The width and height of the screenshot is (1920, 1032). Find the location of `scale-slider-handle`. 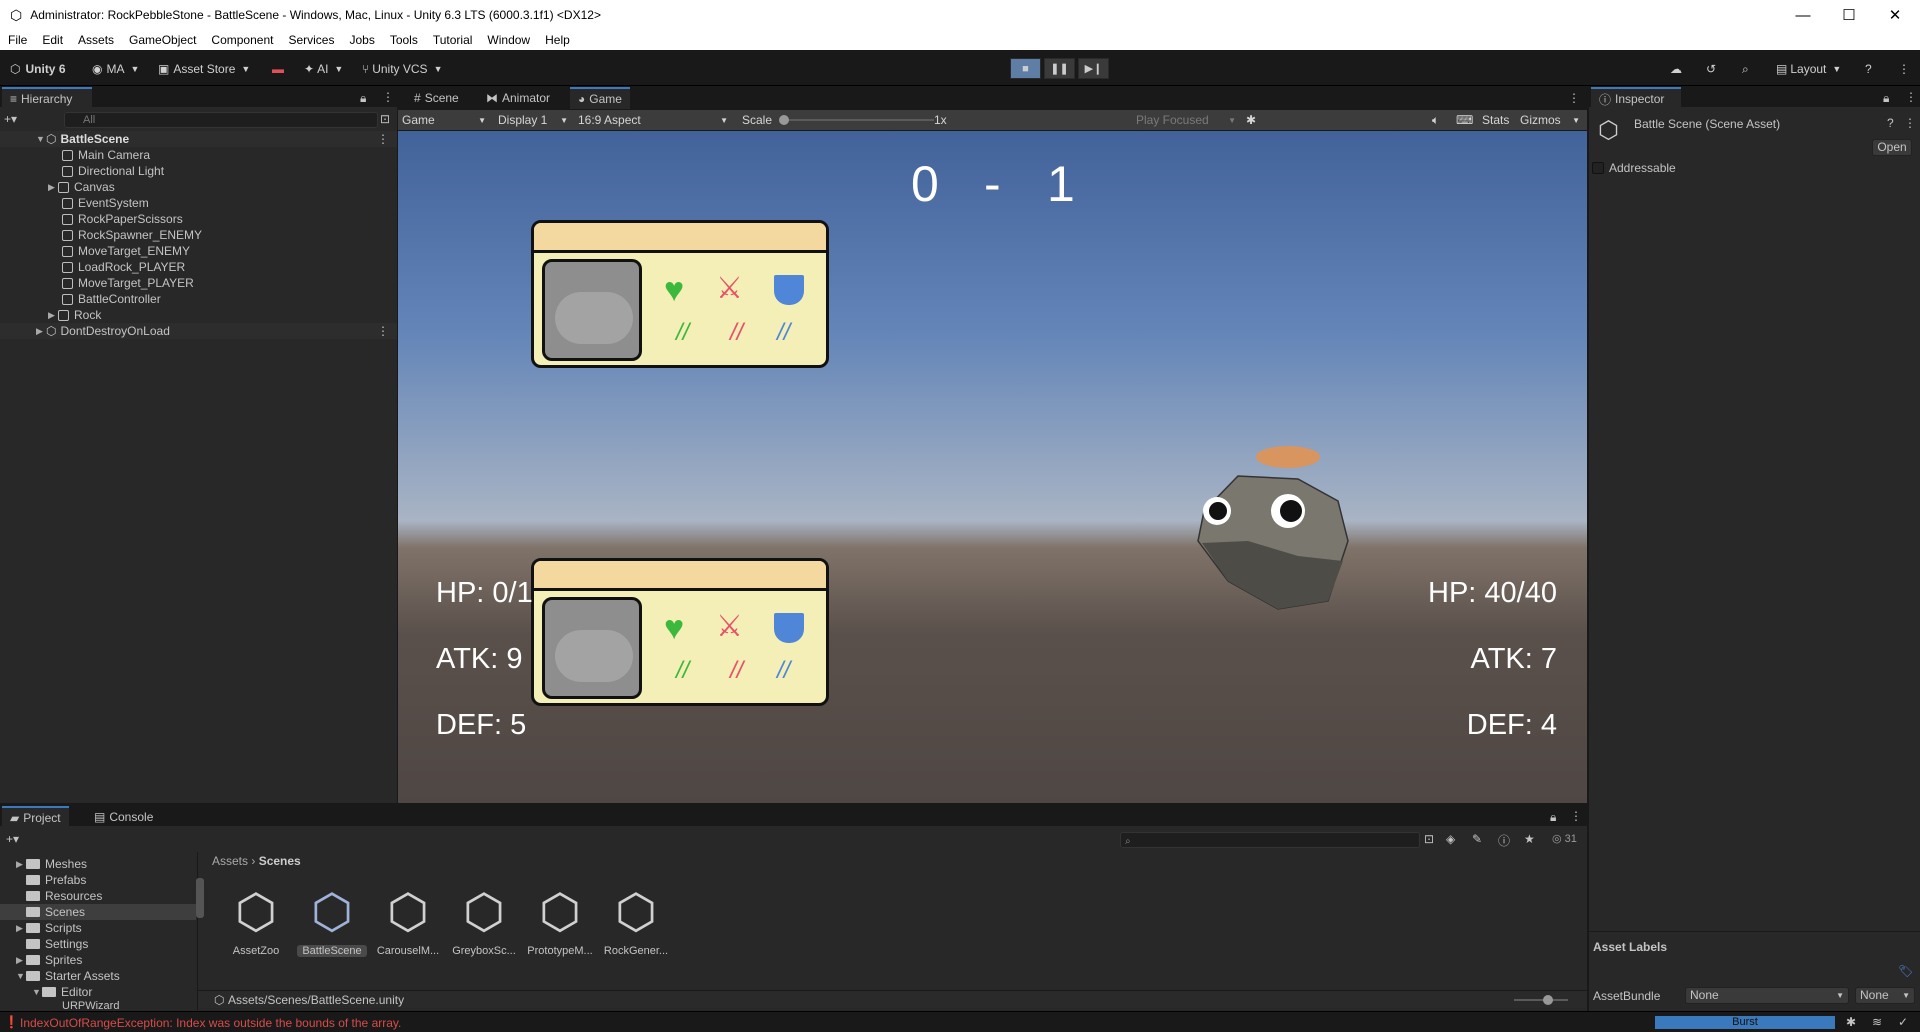

scale-slider-handle is located at coordinates (784, 120).